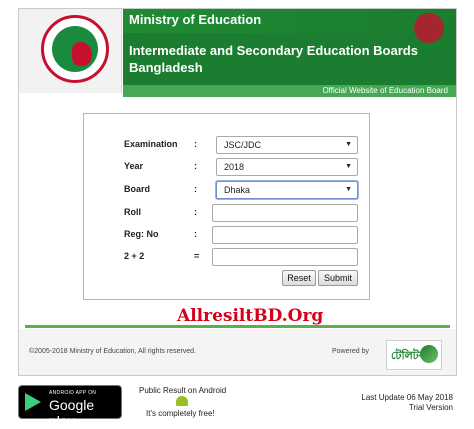 This screenshot has height=429, width=474. What do you see at coordinates (195, 144) in the screenshot?
I see `examination-colon: :` at bounding box center [195, 144].